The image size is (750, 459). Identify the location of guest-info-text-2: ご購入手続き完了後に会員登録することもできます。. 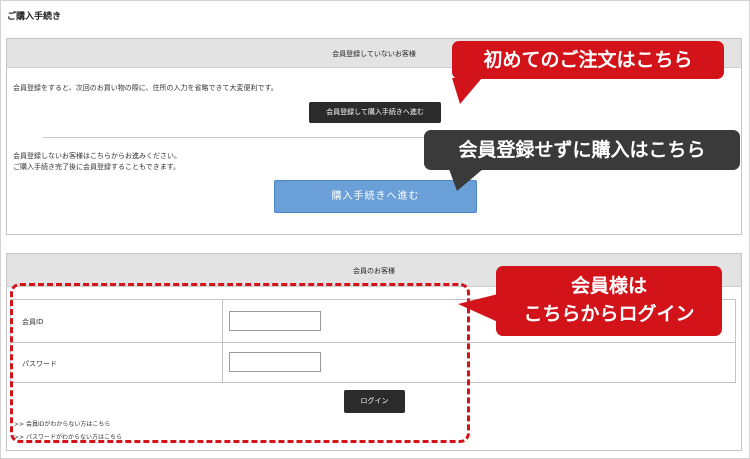
(97, 167).